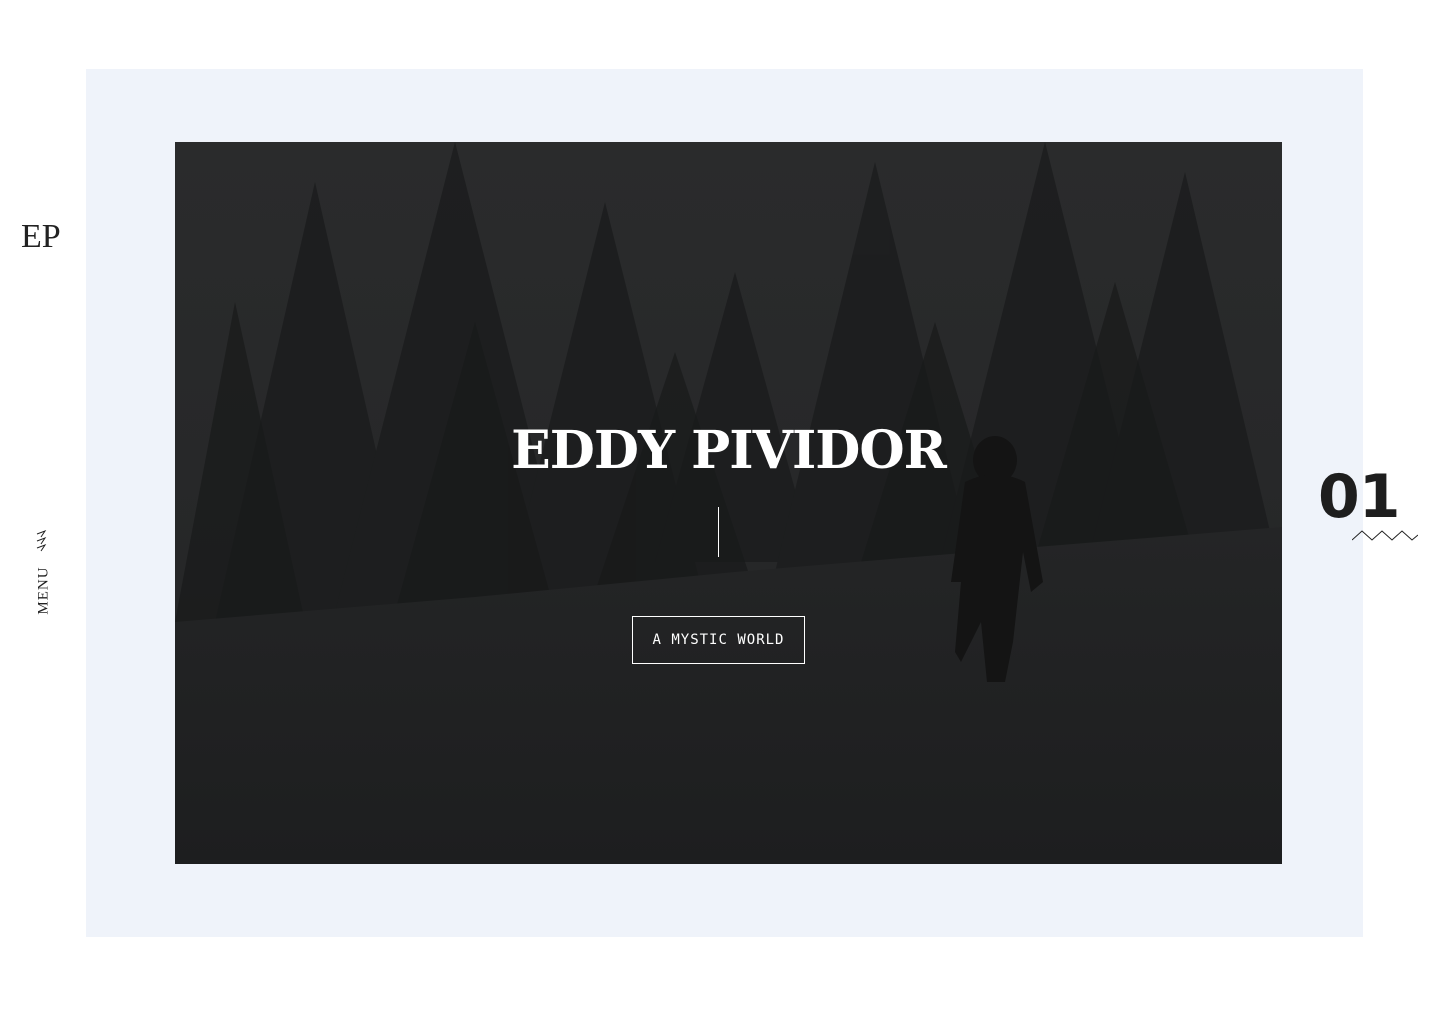 The image size is (1440, 1024). I want to click on hero-divider, so click(718, 532).